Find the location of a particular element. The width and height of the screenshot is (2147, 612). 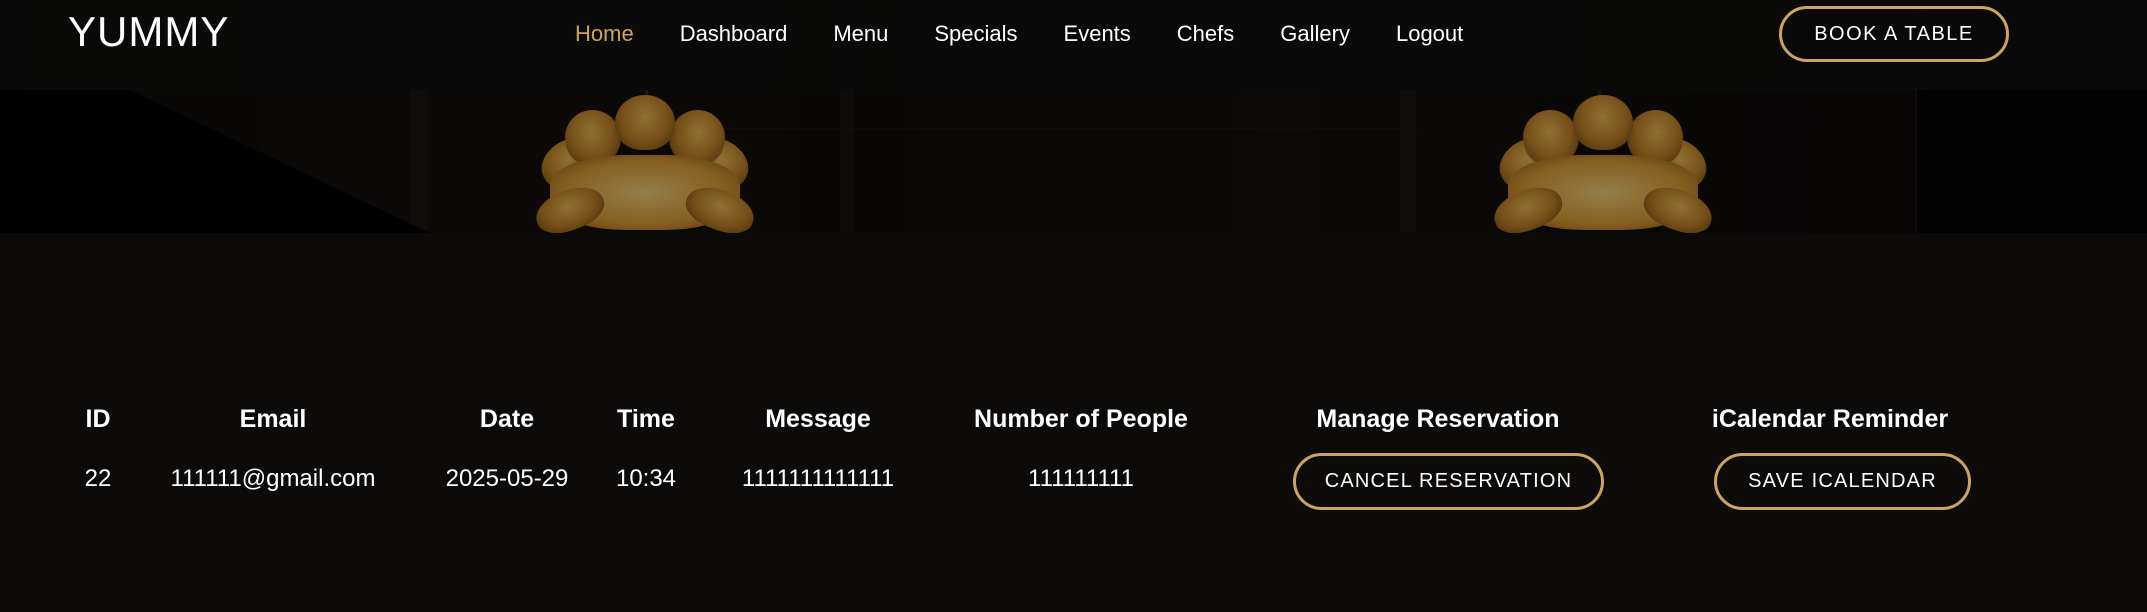

cell-time: 10:34 is located at coordinates (646, 478).